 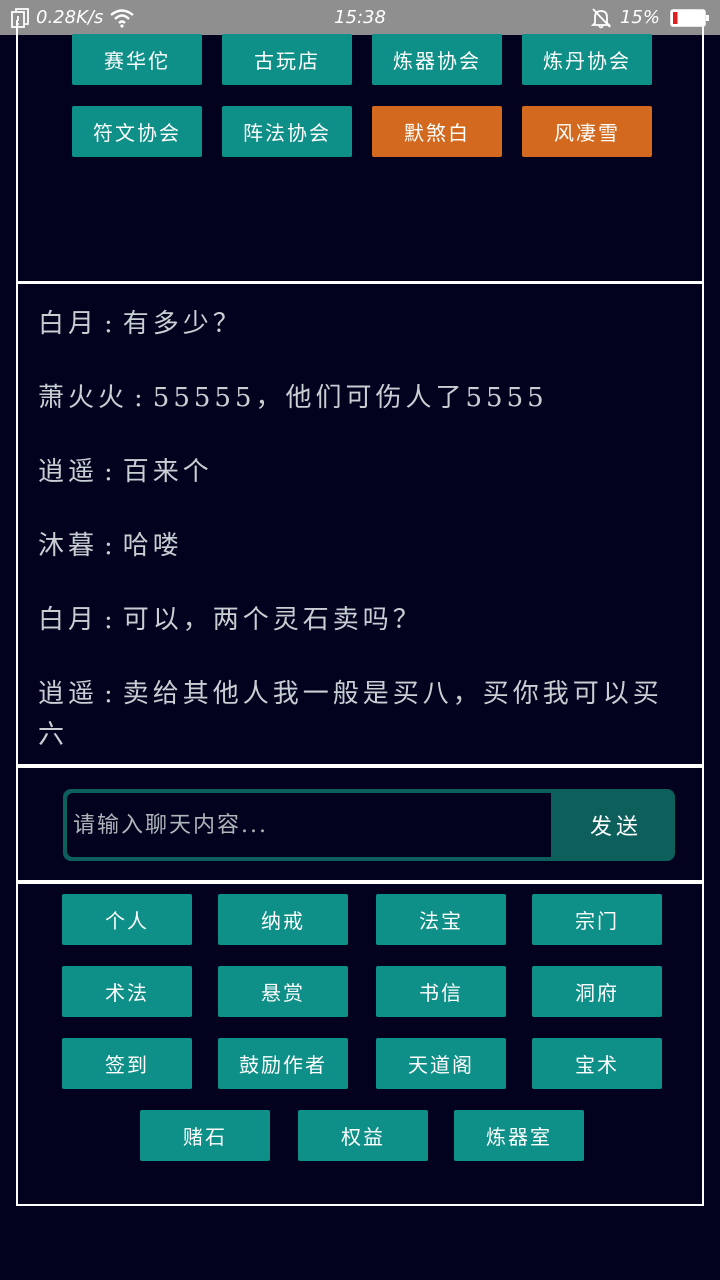 What do you see at coordinates (287, 59) in the screenshot?
I see `location-button-2: 古玩店` at bounding box center [287, 59].